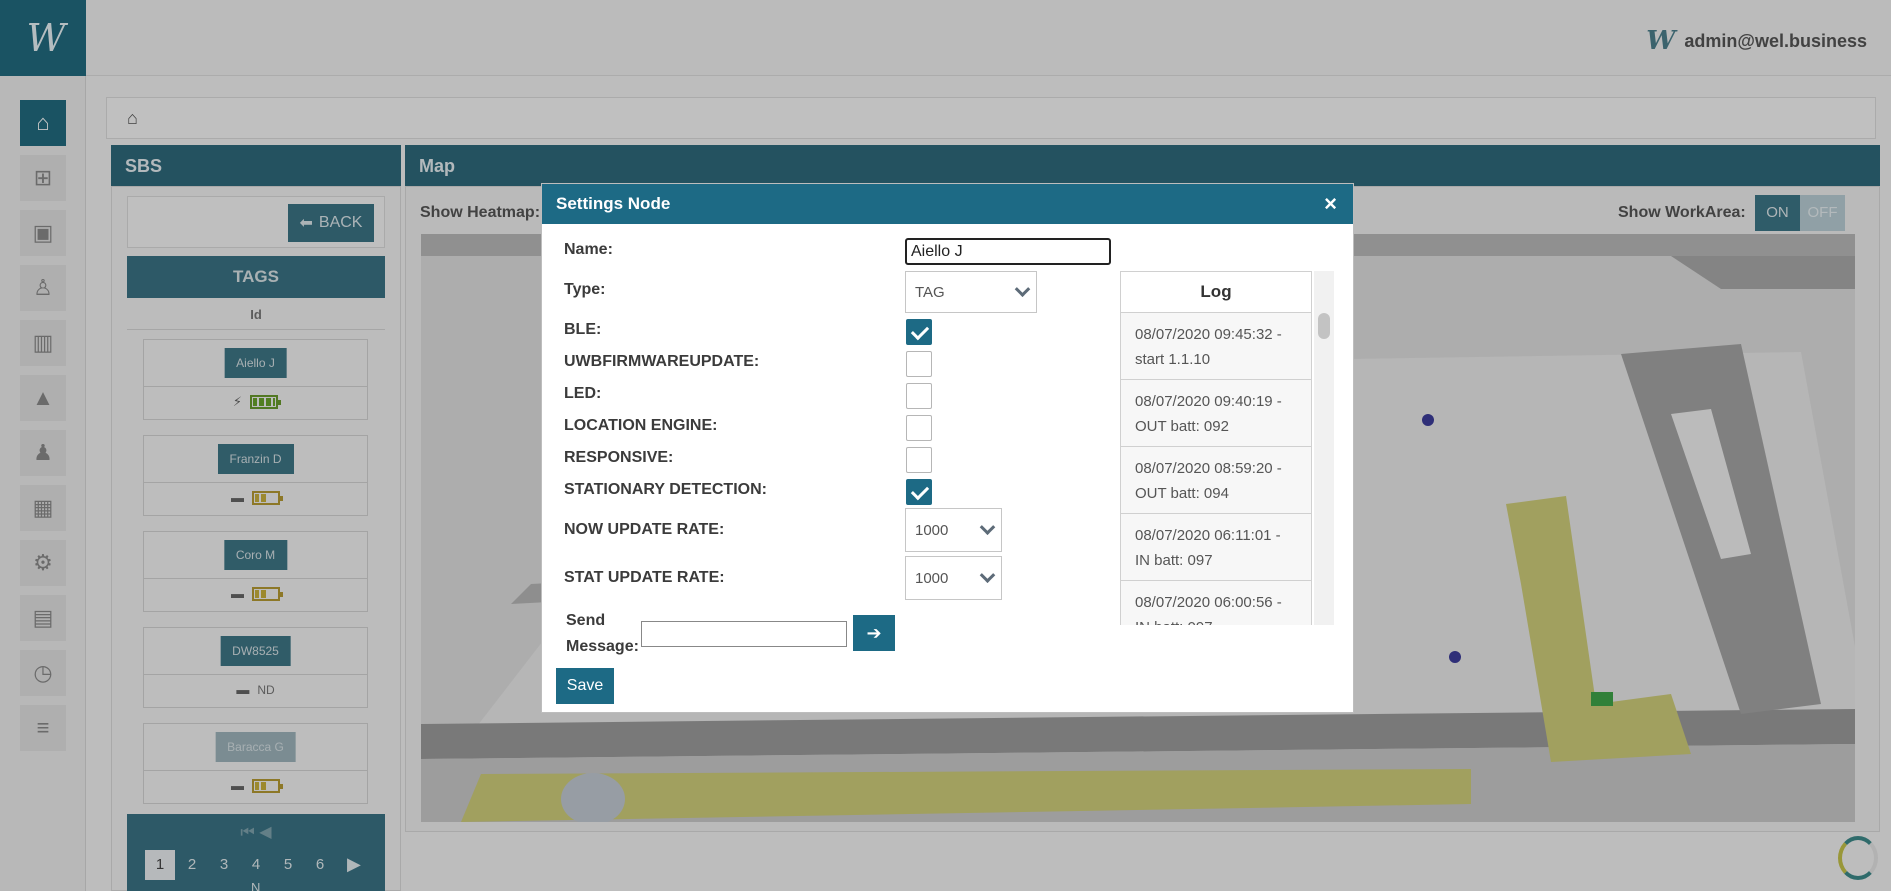 This screenshot has height=891, width=1891. Describe the element at coordinates (583, 329) in the screenshot. I see `ble-label: BLE:` at that location.